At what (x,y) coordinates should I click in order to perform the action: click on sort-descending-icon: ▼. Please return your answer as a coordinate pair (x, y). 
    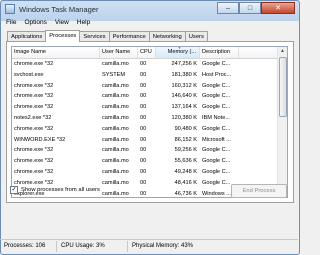
    Looking at the image, I should click on (179, 48).